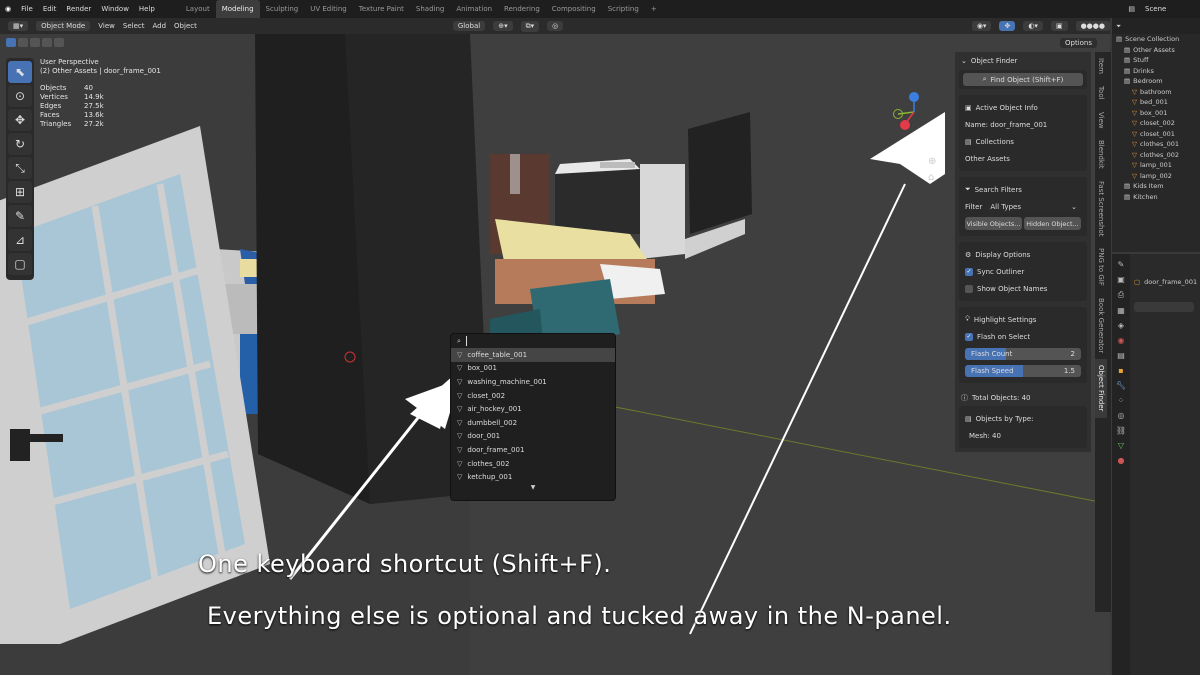  What do you see at coordinates (1121, 295) in the screenshot?
I see `output-props-icon: ⎙` at bounding box center [1121, 295].